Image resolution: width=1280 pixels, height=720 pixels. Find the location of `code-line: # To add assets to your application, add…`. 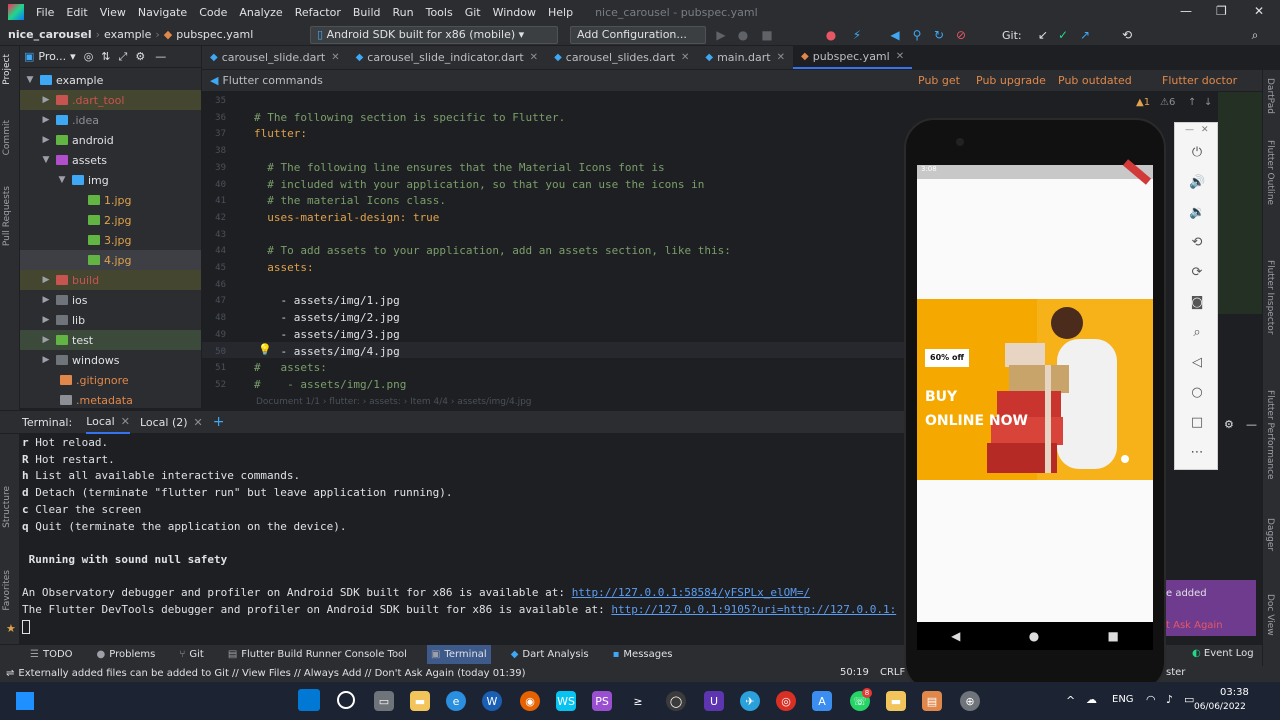

code-line: # To add assets to your application, add… is located at coordinates (492, 250).